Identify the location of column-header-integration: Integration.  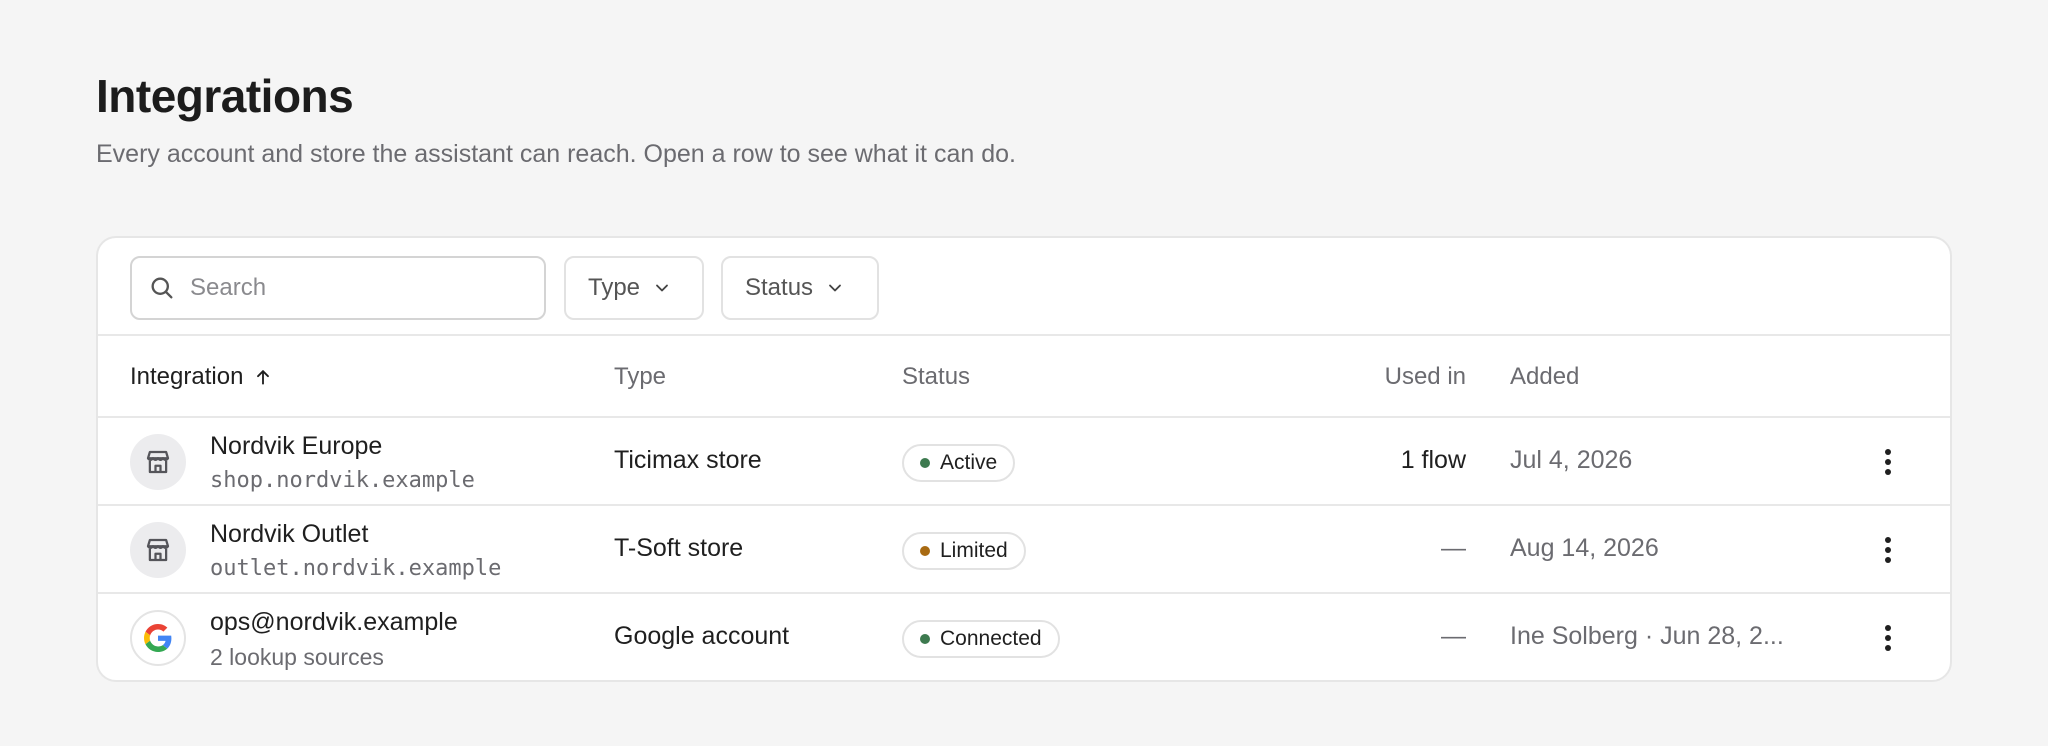
(201, 377).